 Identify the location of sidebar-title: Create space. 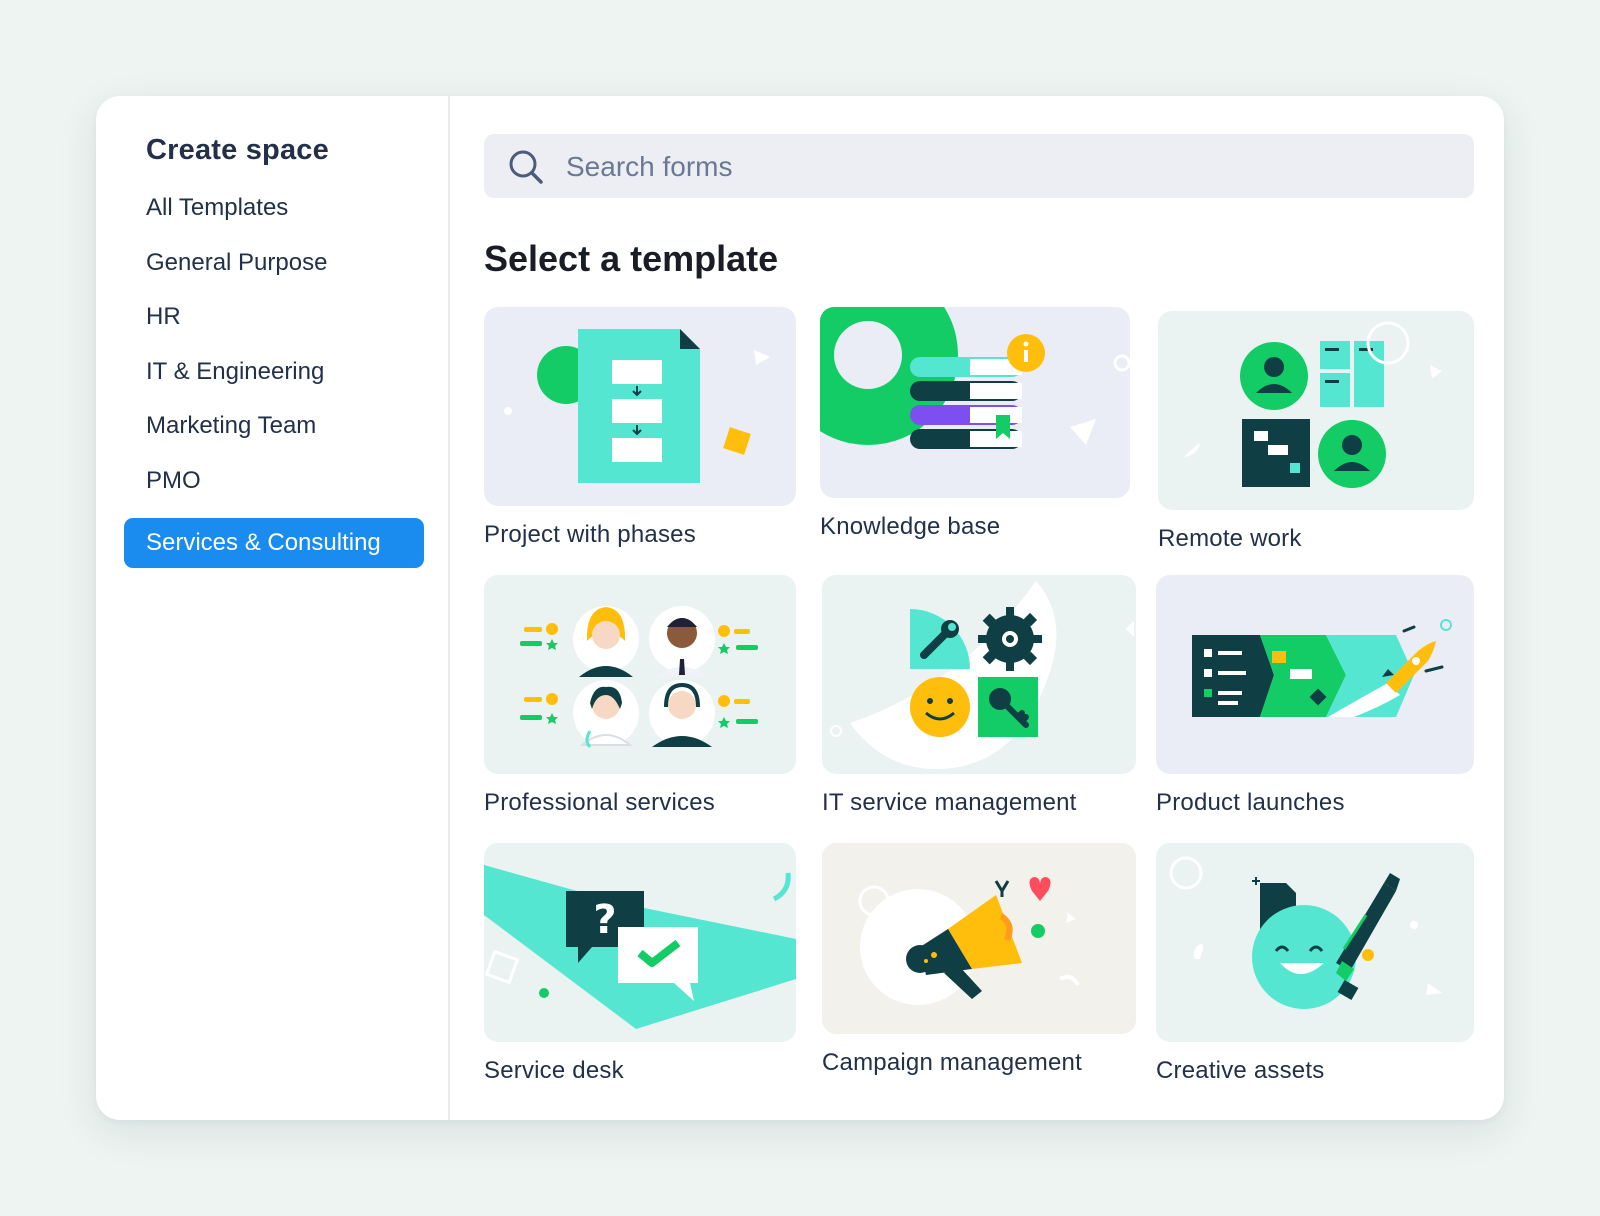
(237, 150).